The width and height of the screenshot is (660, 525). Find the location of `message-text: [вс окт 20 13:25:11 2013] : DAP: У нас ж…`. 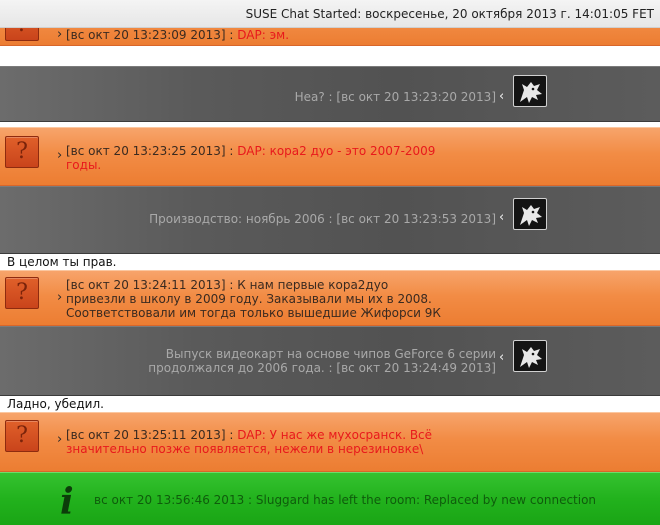

message-text: [вс окт 20 13:25:11 2013] : DAP: У нас ж… is located at coordinates (249, 442).